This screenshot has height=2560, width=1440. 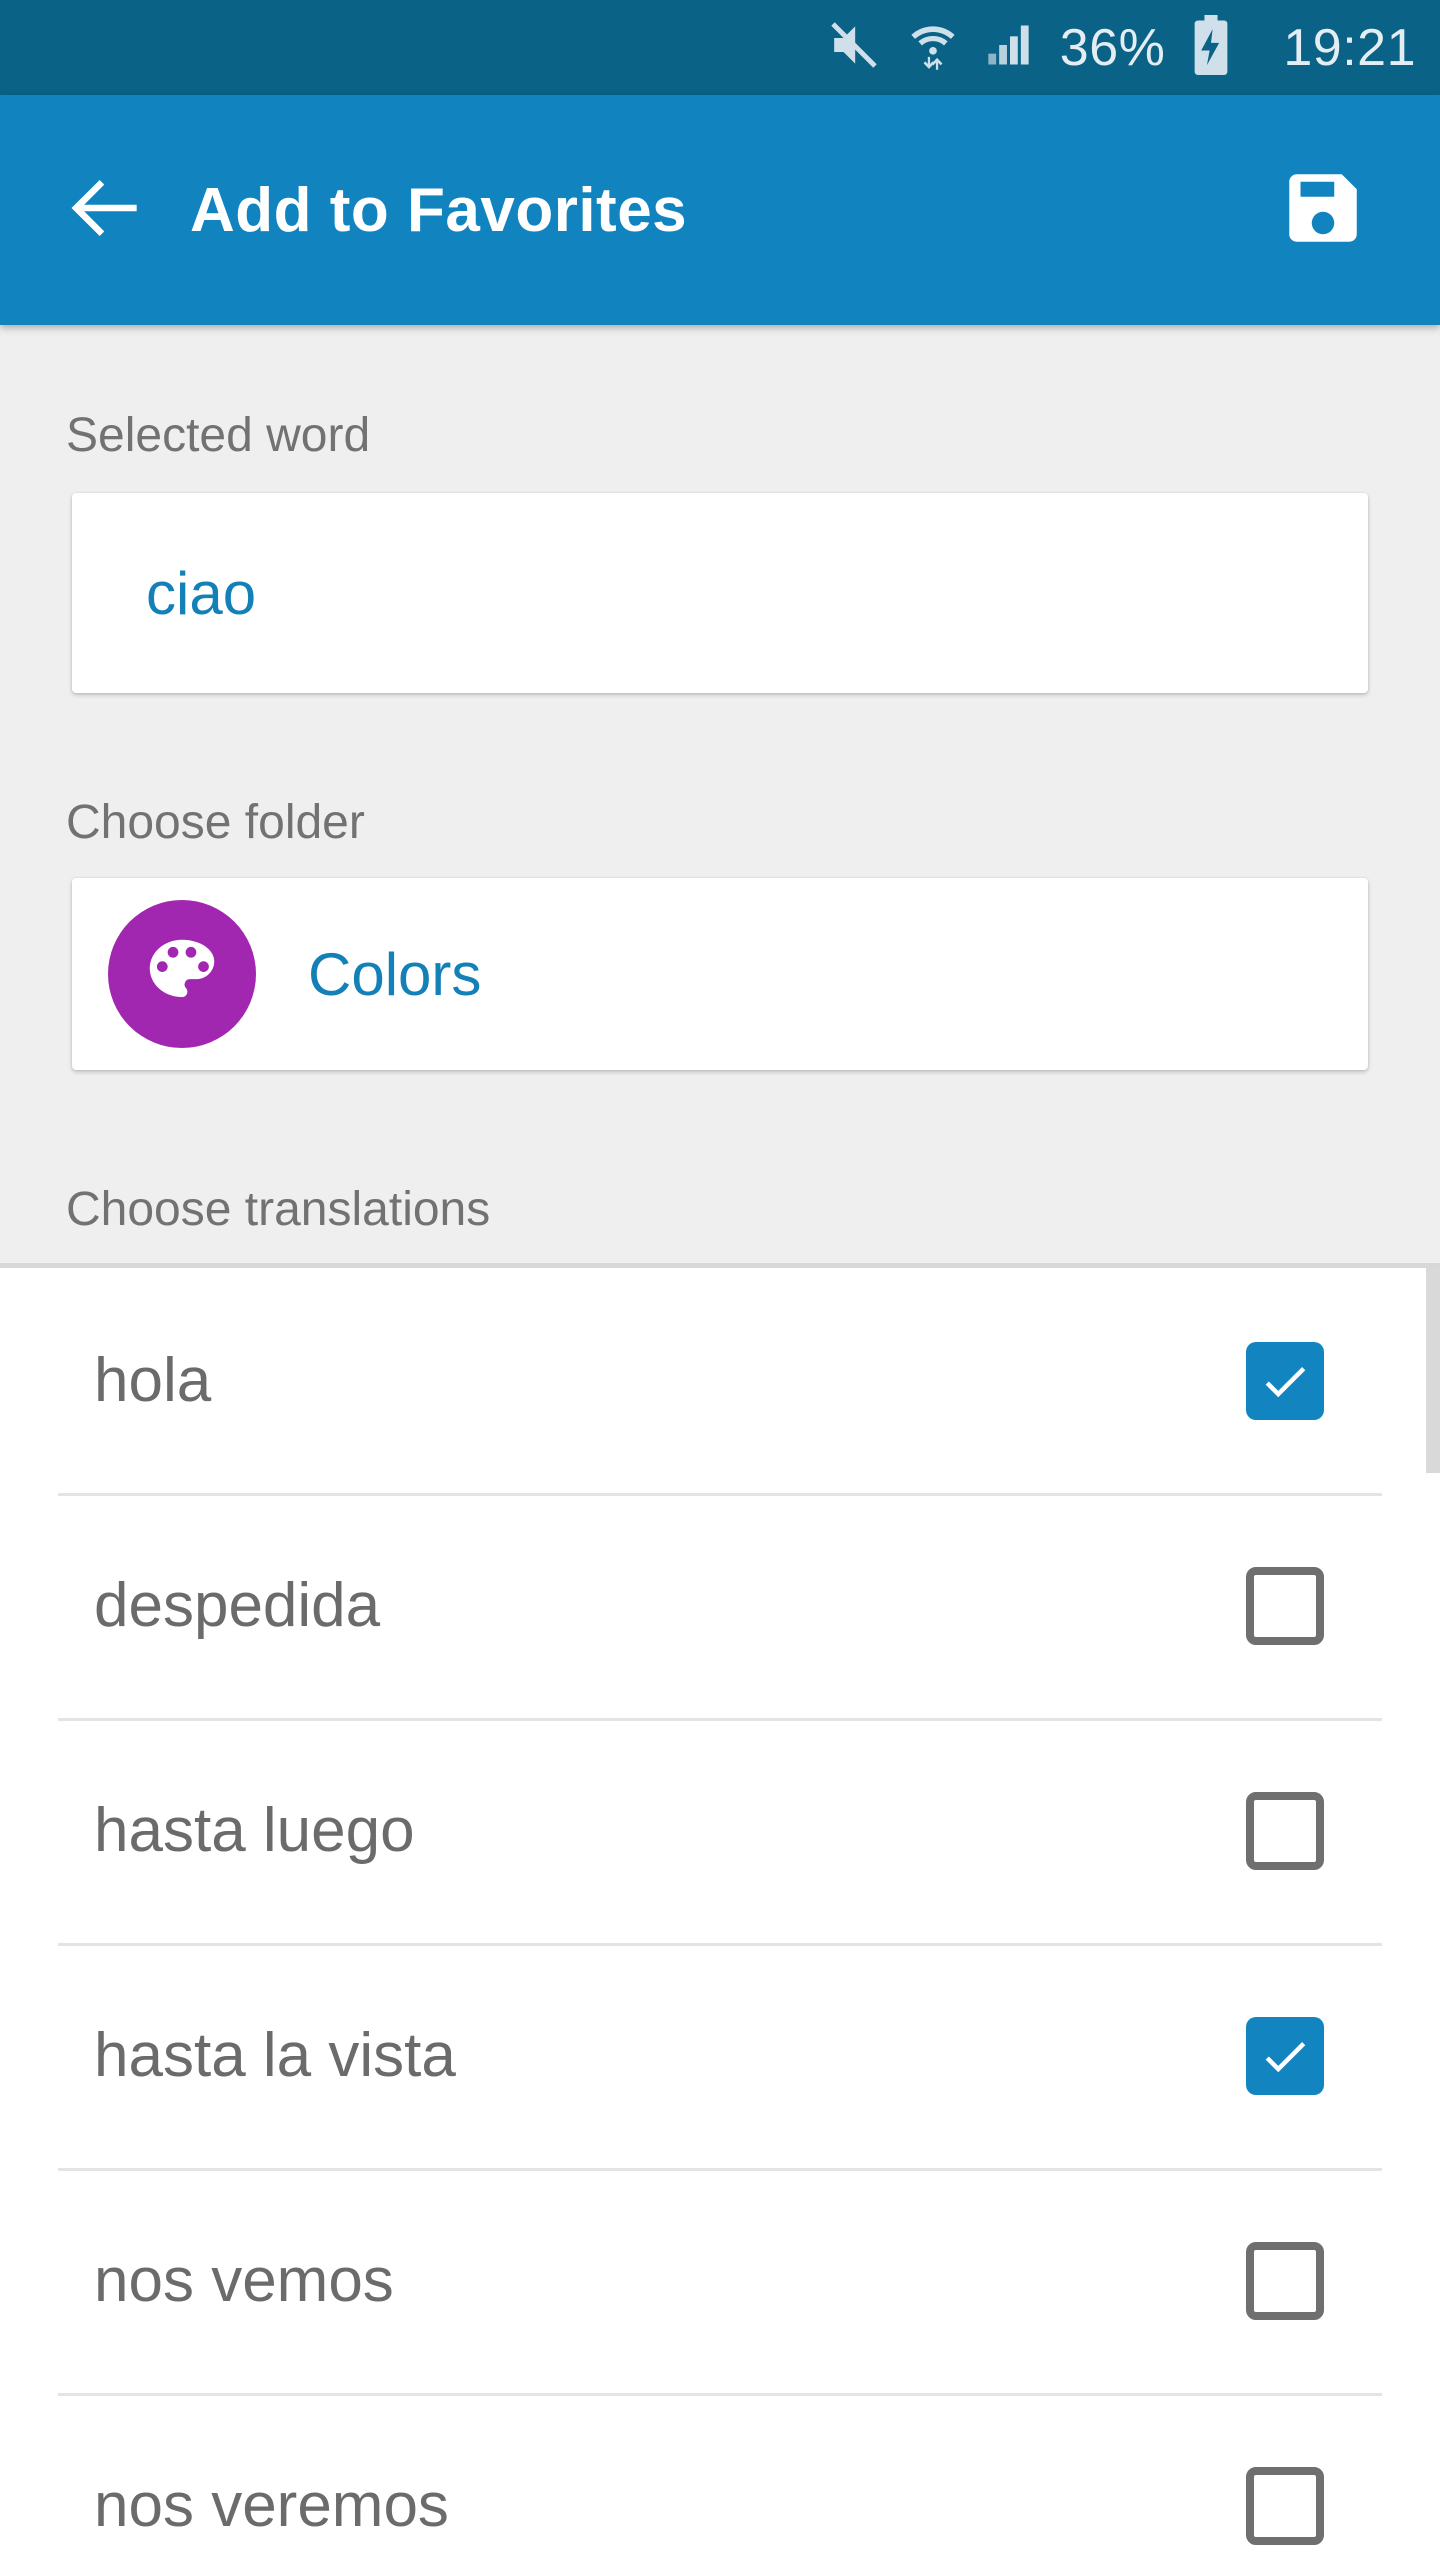 What do you see at coordinates (720, 974) in the screenshot?
I see `folder-selector: Colors` at bounding box center [720, 974].